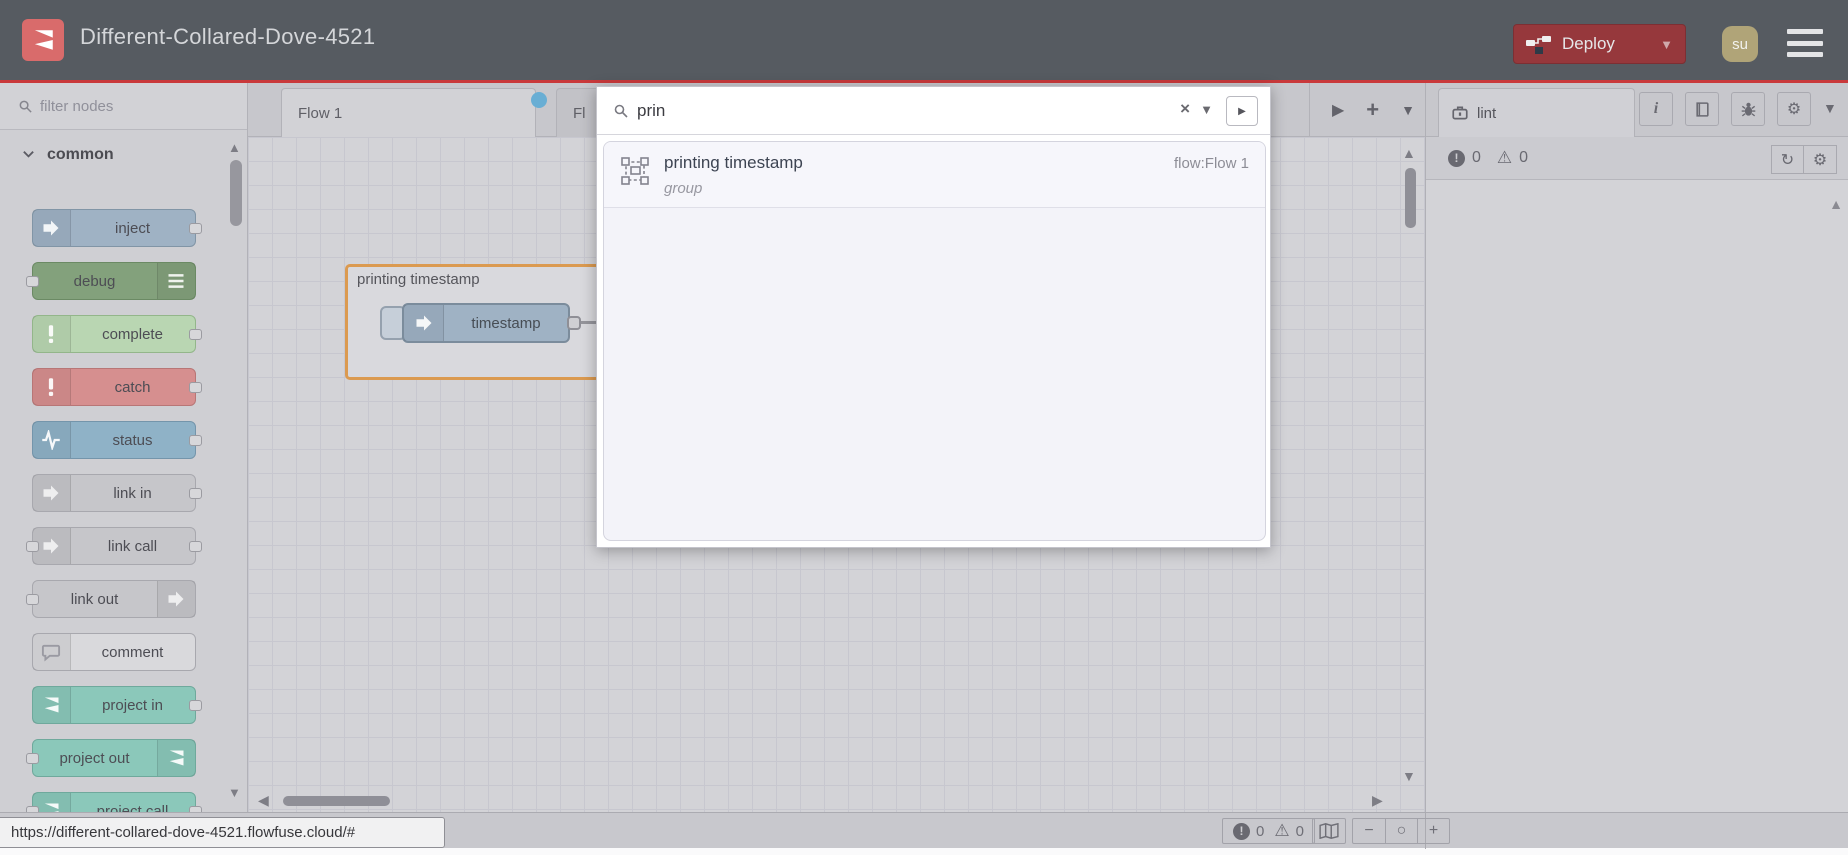 The image size is (1848, 855). I want to click on result-title: printing timestamp, so click(733, 162).